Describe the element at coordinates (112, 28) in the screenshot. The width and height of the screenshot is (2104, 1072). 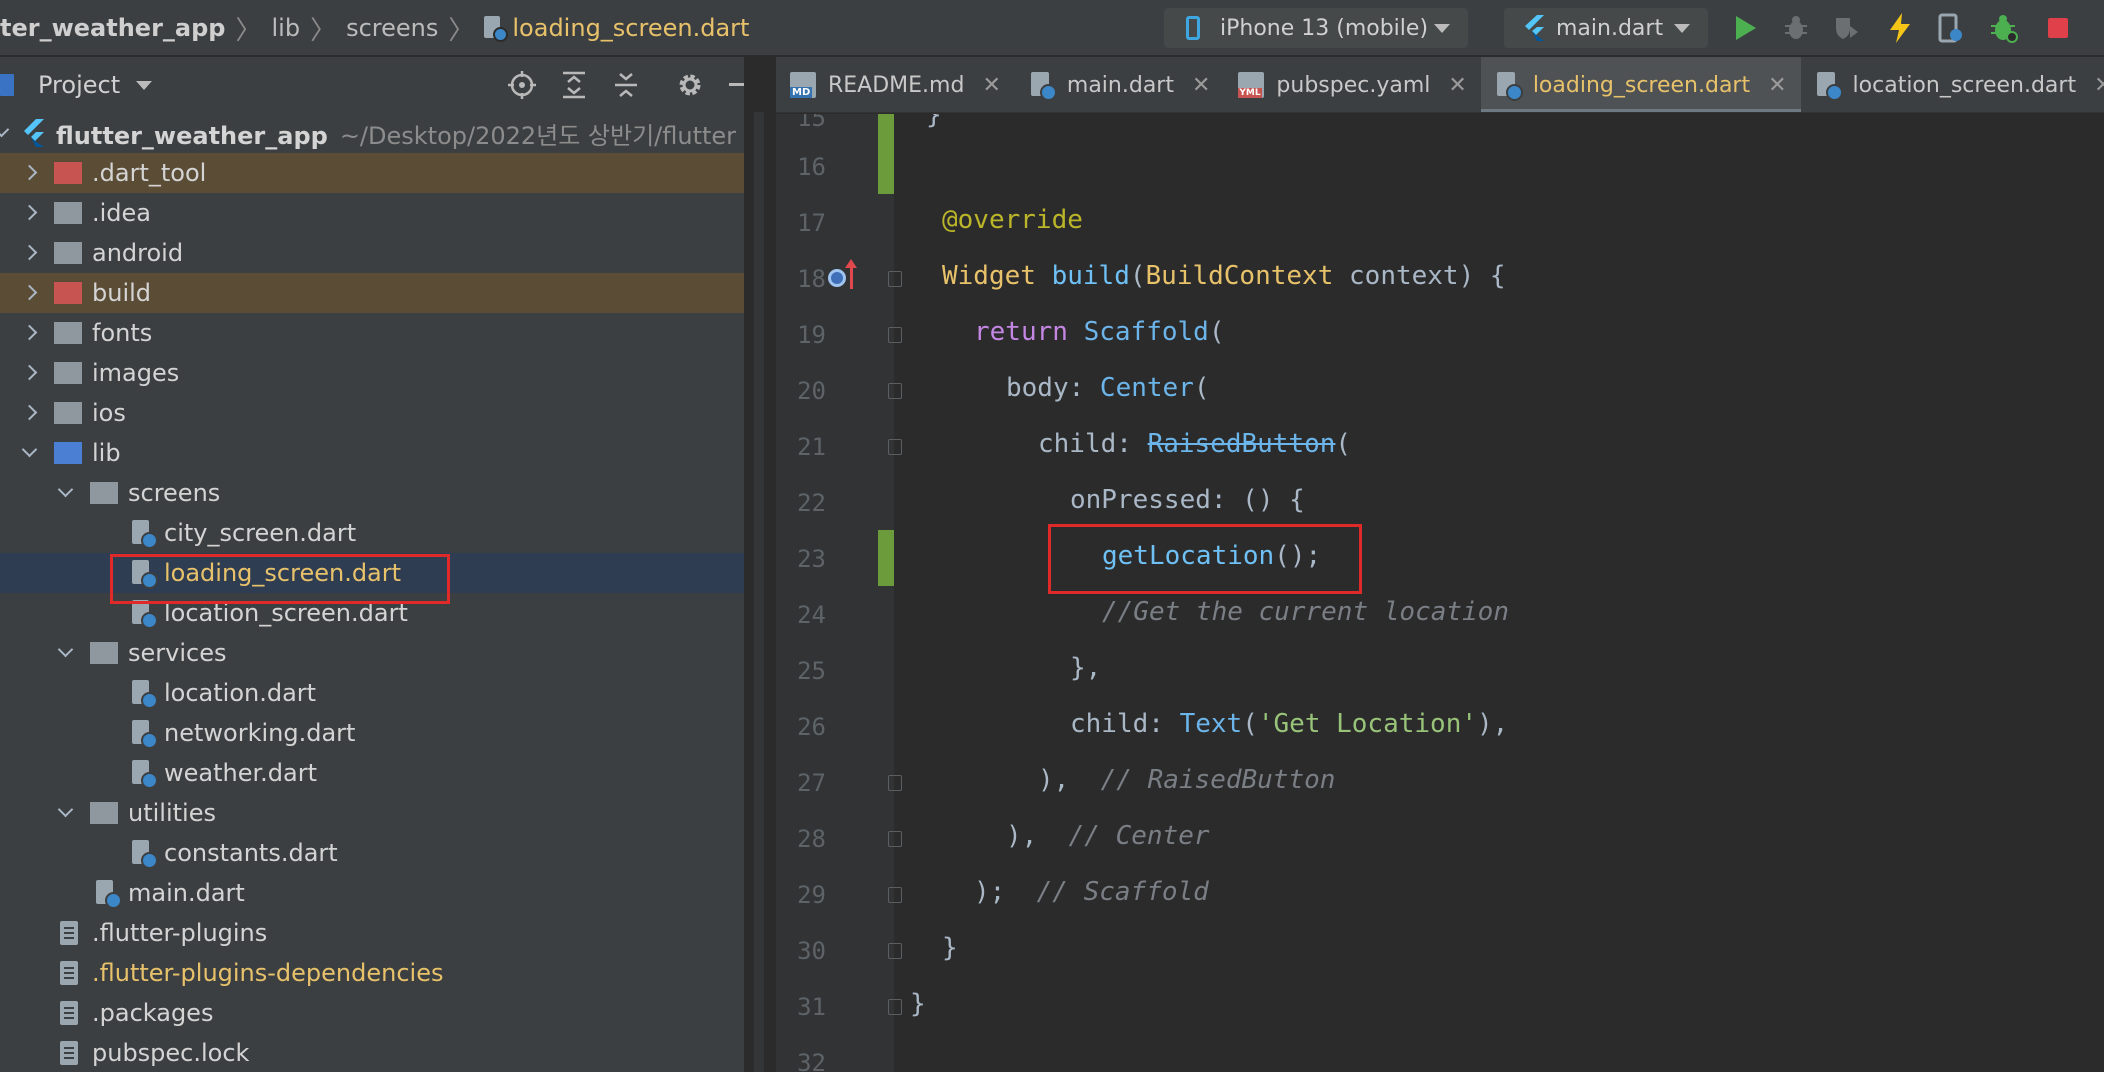
I see `breadcrumb-project: ter_weather_app` at that location.